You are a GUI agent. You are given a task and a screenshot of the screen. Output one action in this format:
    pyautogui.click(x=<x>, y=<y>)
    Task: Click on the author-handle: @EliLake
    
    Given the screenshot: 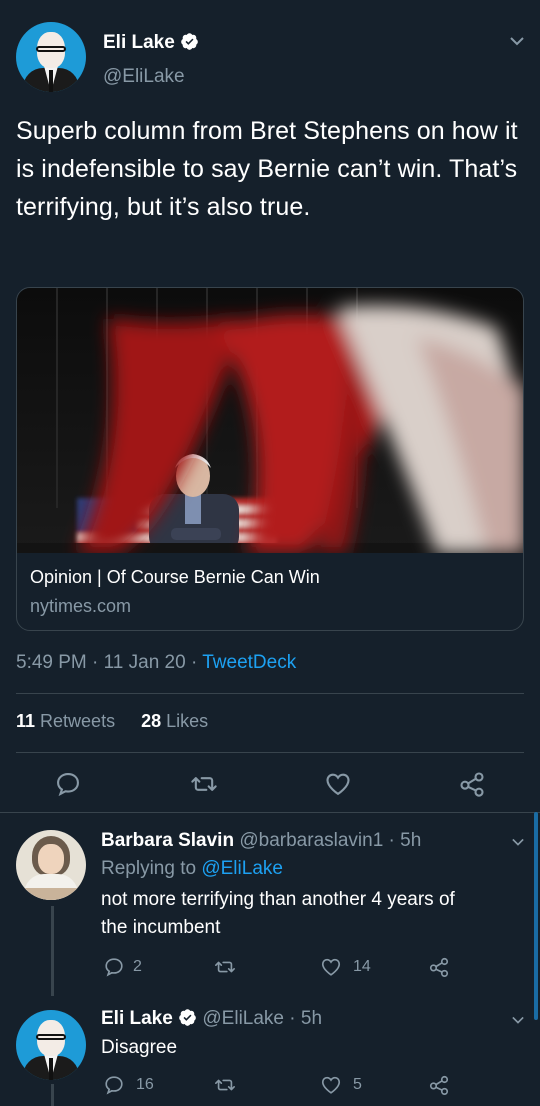 What is the action you would take?
    pyautogui.click(x=144, y=77)
    